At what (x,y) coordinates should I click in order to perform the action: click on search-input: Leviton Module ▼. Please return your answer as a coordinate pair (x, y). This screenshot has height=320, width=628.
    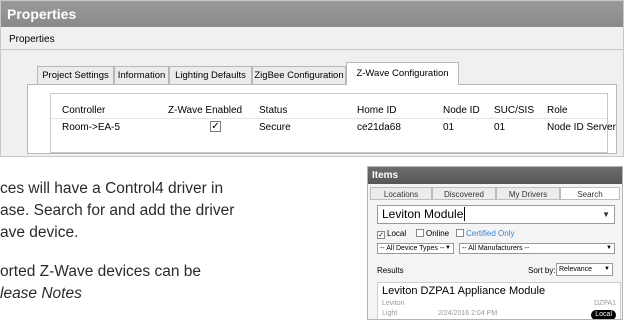
    Looking at the image, I should click on (496, 214).